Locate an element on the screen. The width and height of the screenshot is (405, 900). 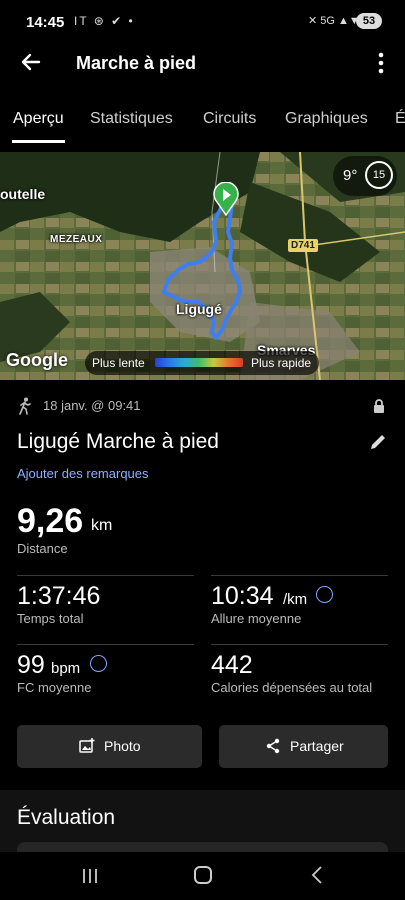
map-place-mezeaux: MEZEAUX is located at coordinates (76, 239).